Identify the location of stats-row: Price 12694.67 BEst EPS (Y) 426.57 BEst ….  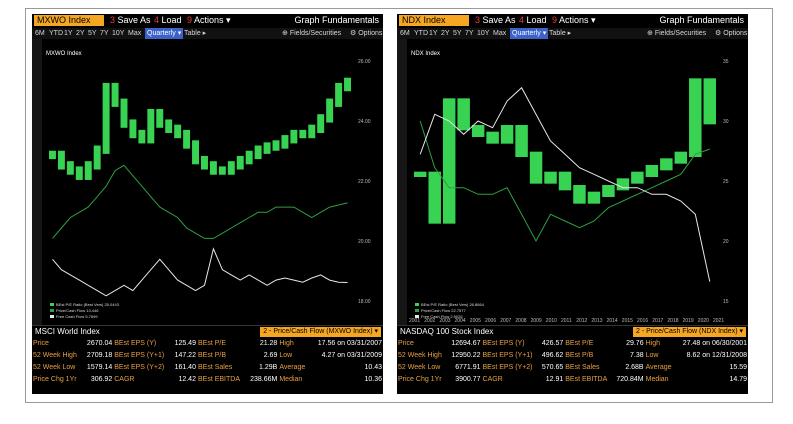
(572, 344).